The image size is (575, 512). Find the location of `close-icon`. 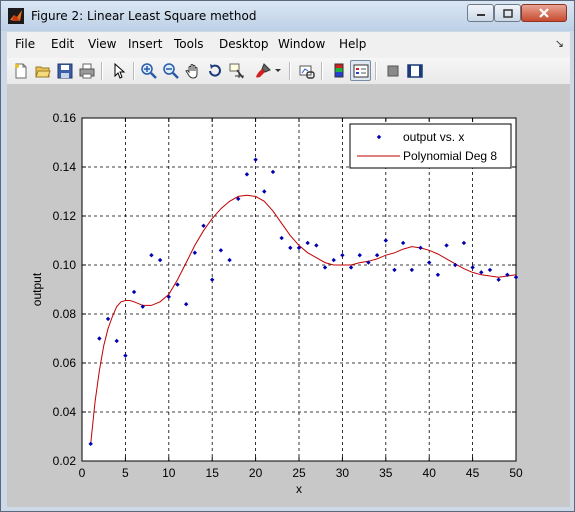

close-icon is located at coordinates (544, 13).